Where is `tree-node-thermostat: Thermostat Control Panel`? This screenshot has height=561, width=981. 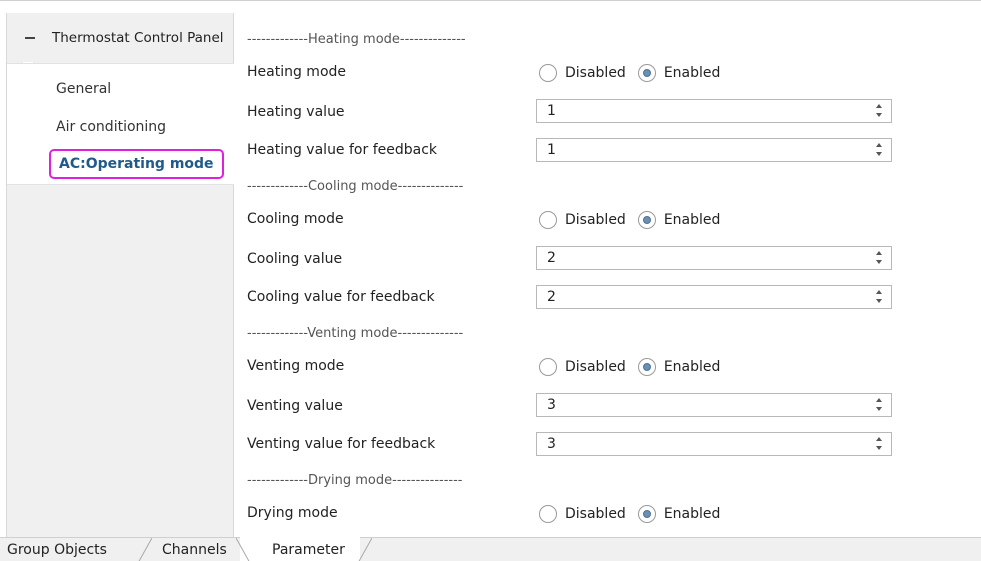
tree-node-thermostat: Thermostat Control Panel is located at coordinates (120, 38).